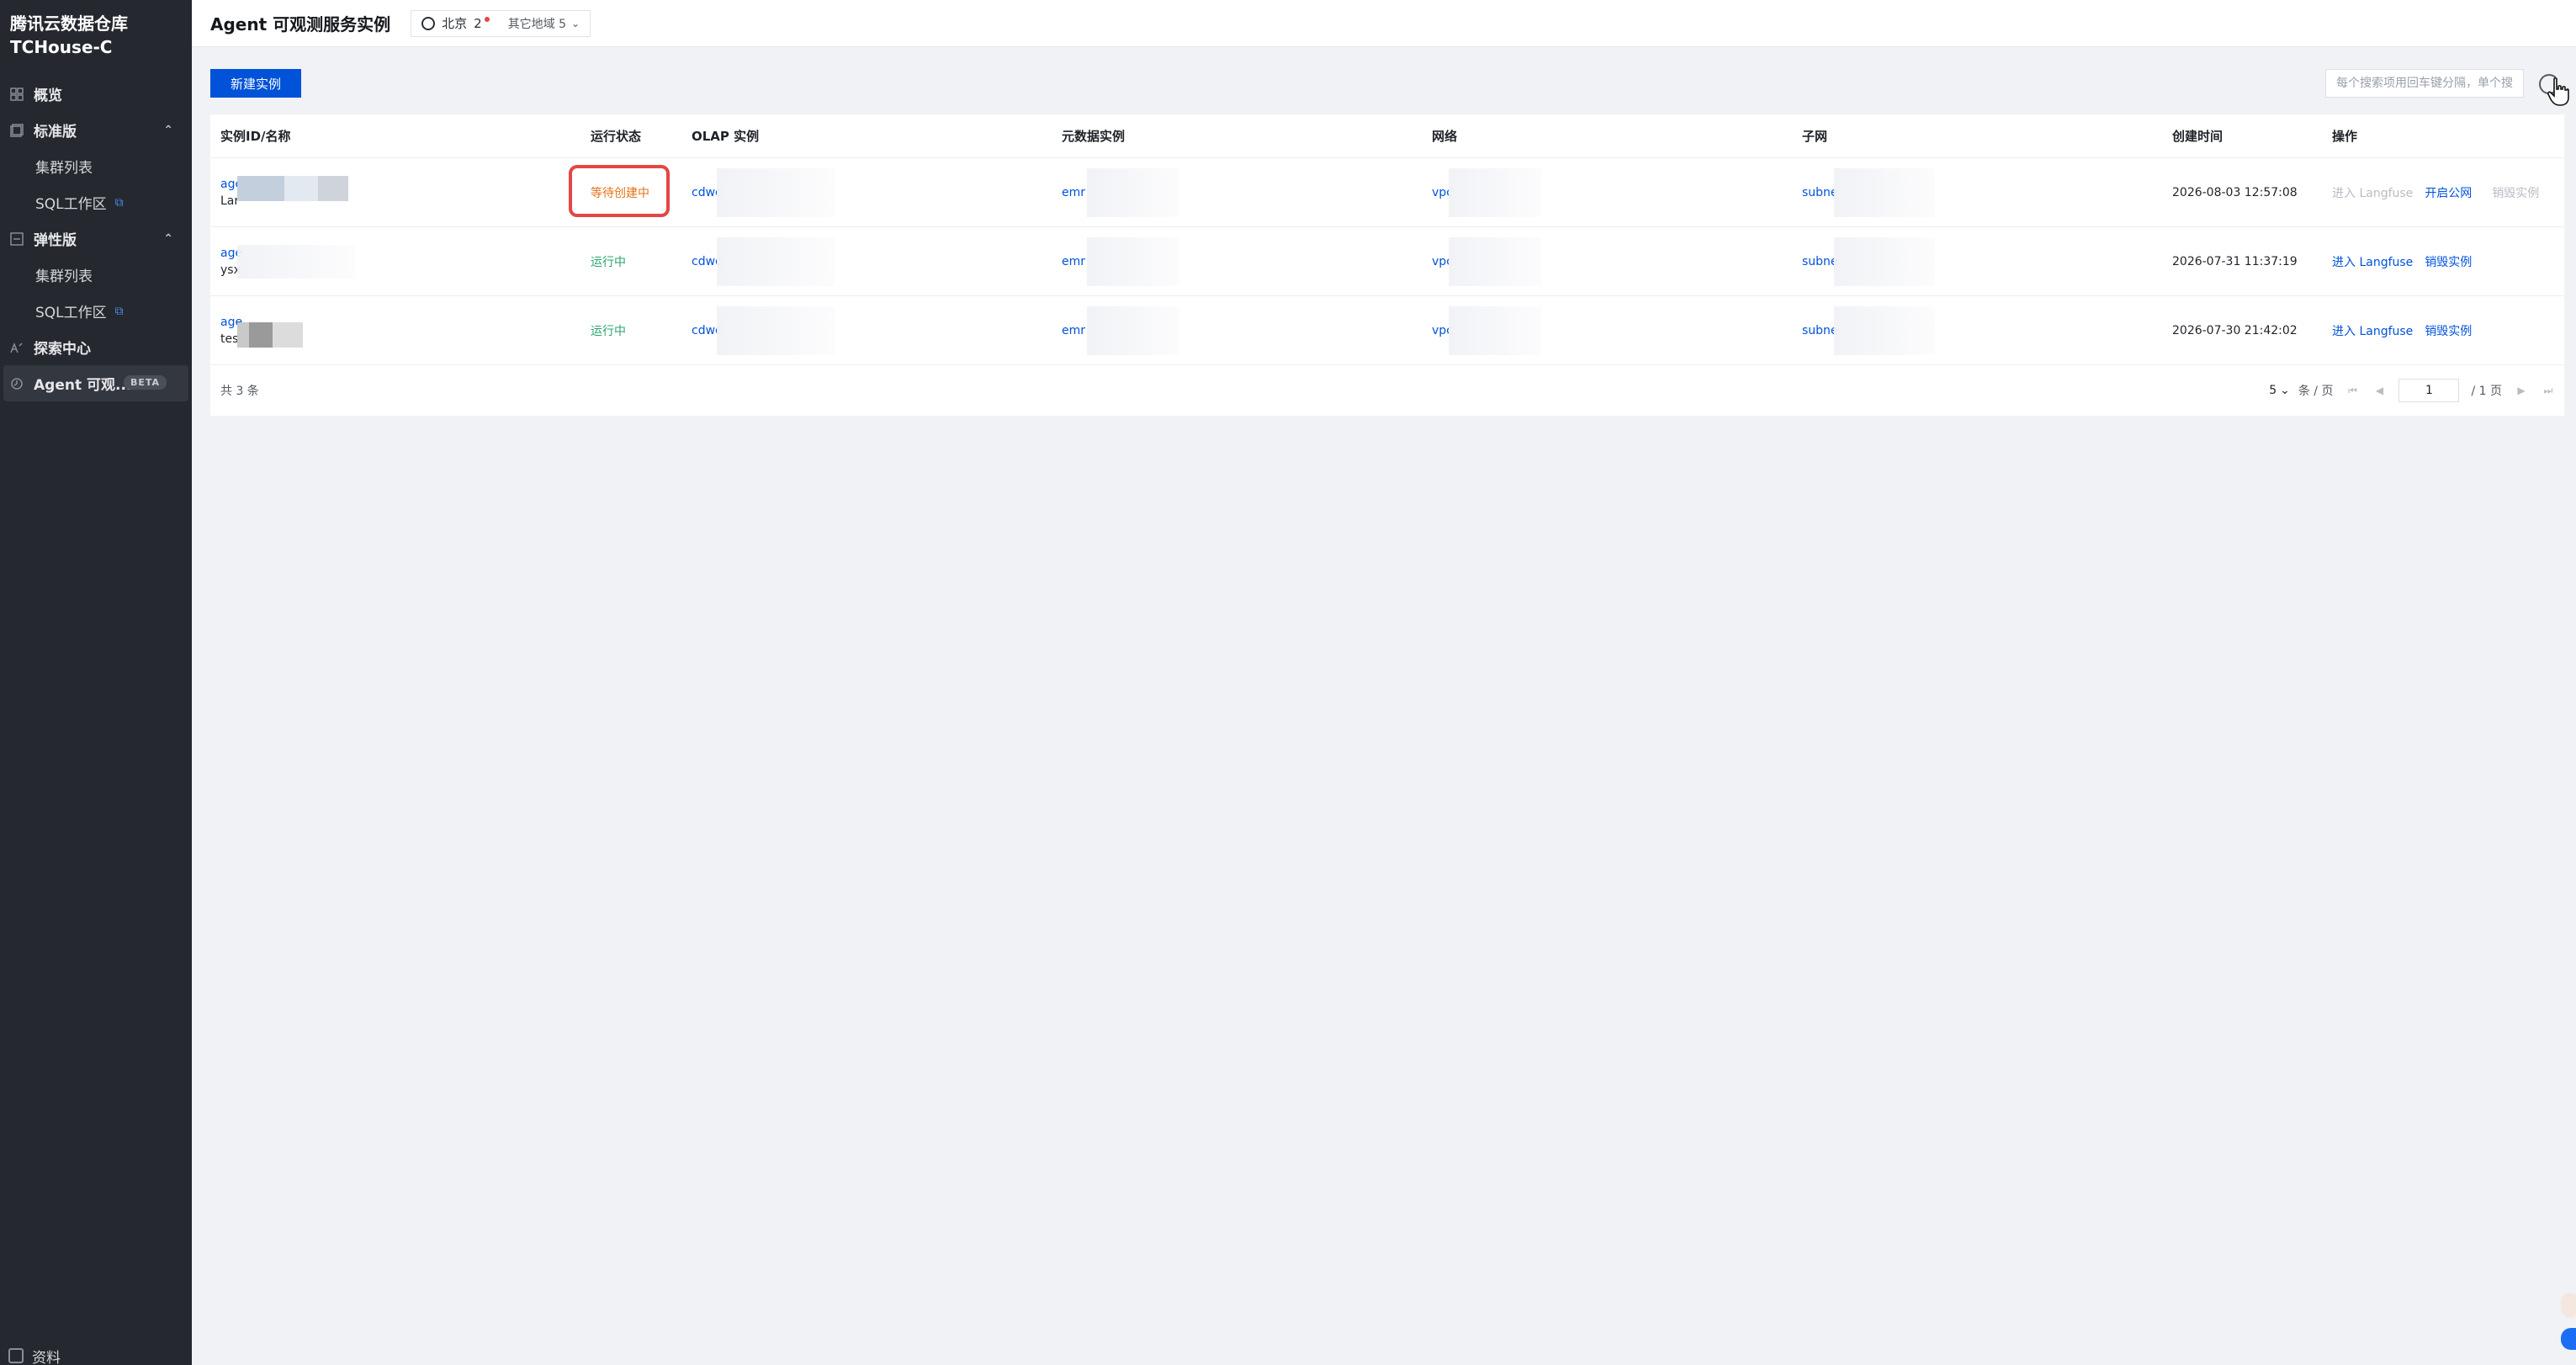 The width and height of the screenshot is (2576, 1365). Describe the element at coordinates (501, 23) in the screenshot. I see `region-selector: 北京 2 其它地域 5 ⌄` at that location.